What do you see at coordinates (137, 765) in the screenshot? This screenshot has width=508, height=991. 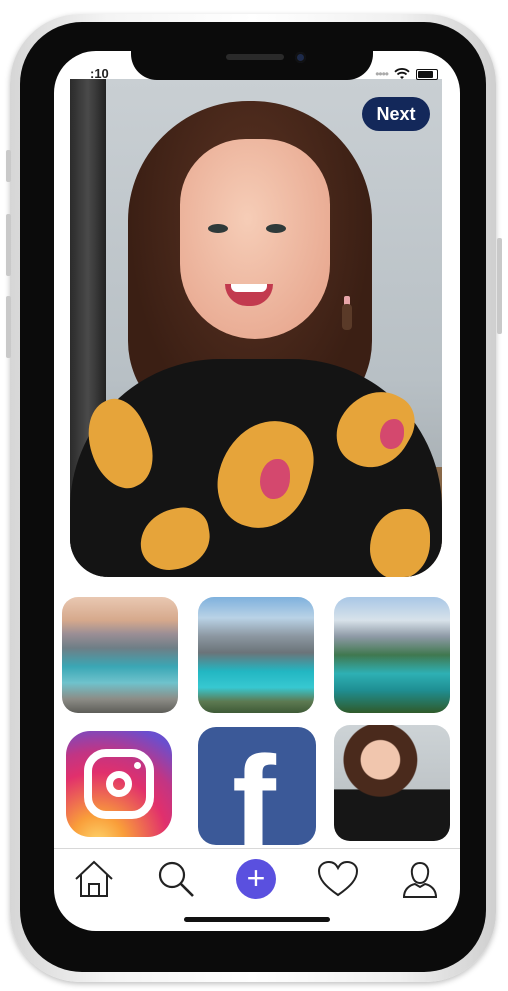 I see `instagram-flash-dot` at bounding box center [137, 765].